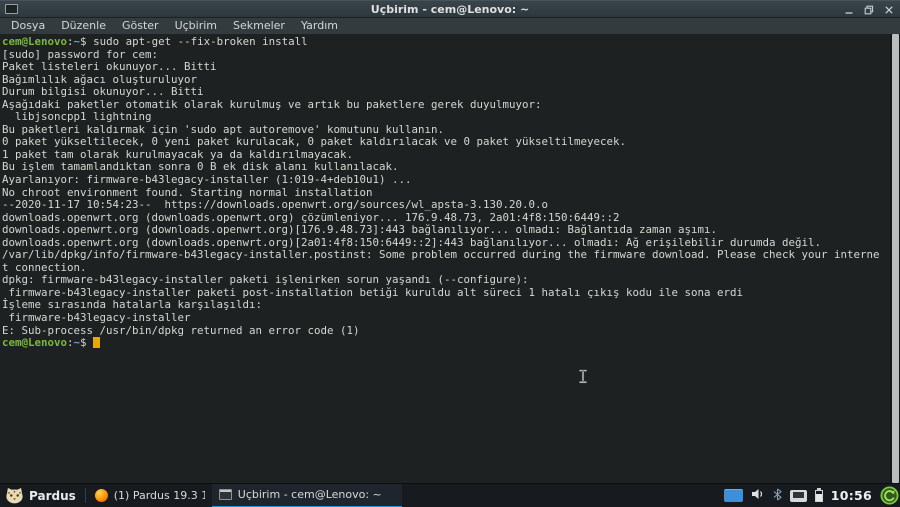 This screenshot has height=507, width=900. I want to click on window-title: Uçbirim - cem@Lenovo: ~, so click(450, 9).